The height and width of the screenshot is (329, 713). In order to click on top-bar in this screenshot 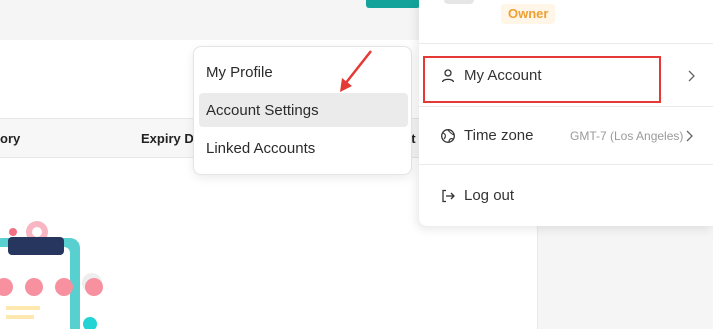, I will do `click(210, 20)`.